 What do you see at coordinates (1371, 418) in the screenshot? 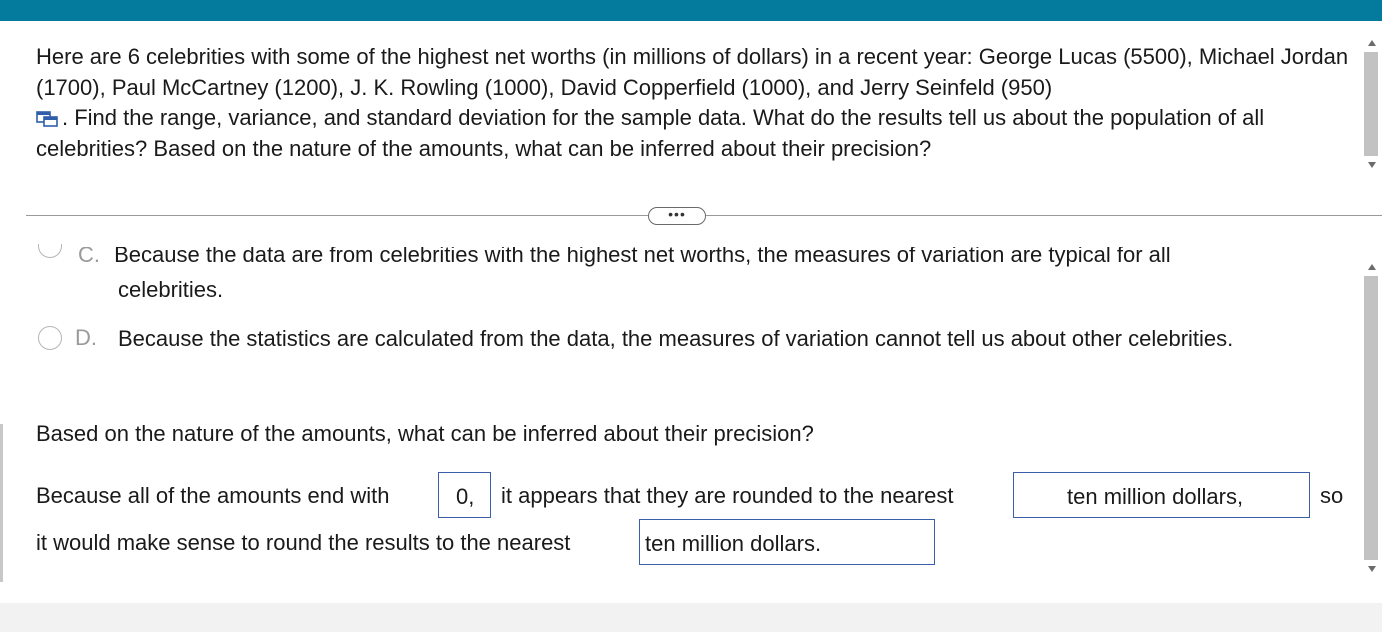
I see `answers-scrollbar-thumb` at bounding box center [1371, 418].